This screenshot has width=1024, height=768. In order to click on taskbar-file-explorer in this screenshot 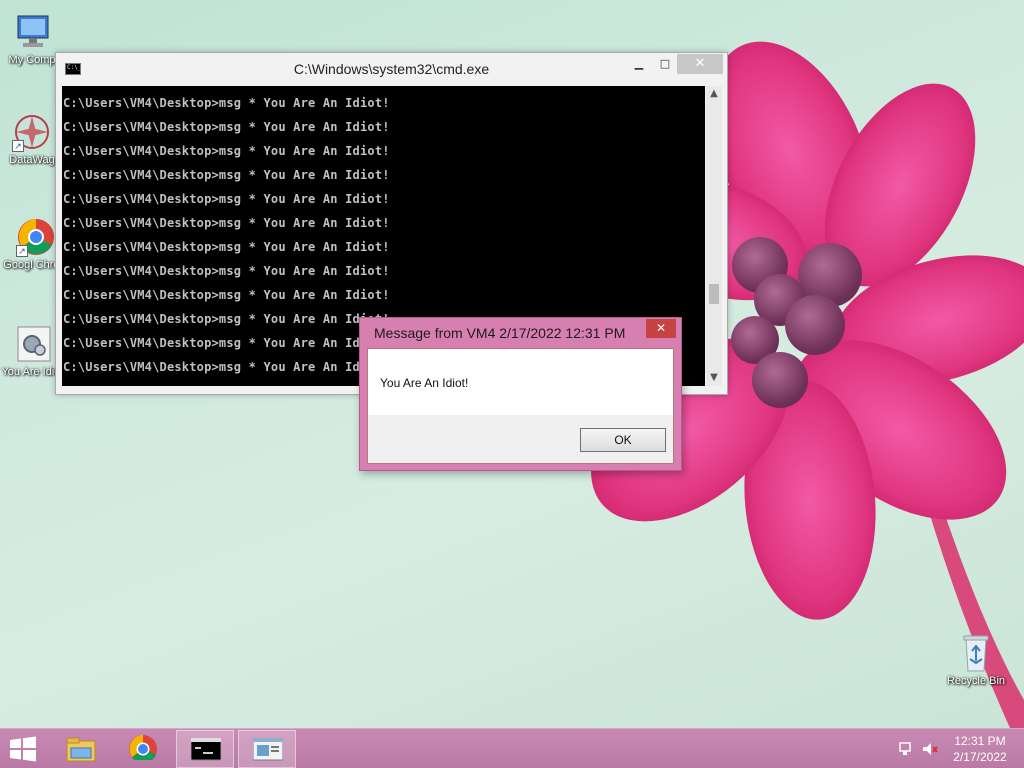, I will do `click(81, 749)`.